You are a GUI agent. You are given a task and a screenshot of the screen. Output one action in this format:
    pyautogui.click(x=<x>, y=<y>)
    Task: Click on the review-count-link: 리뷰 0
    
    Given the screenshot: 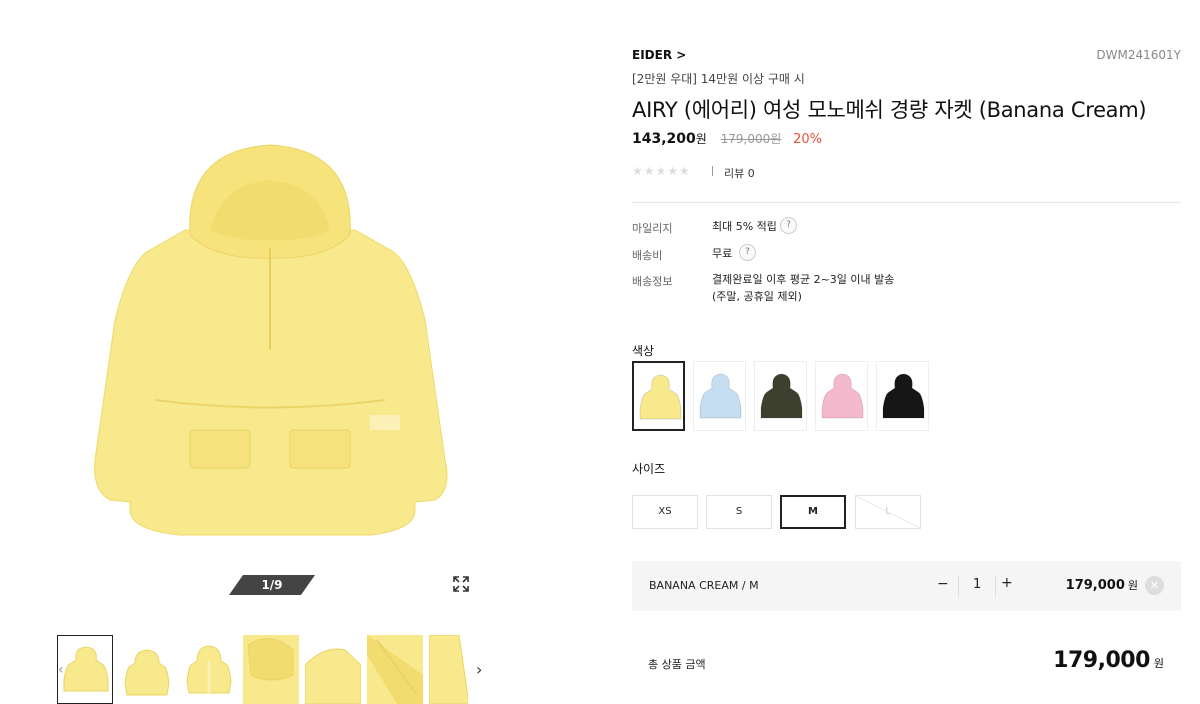 What is the action you would take?
    pyautogui.click(x=739, y=173)
    